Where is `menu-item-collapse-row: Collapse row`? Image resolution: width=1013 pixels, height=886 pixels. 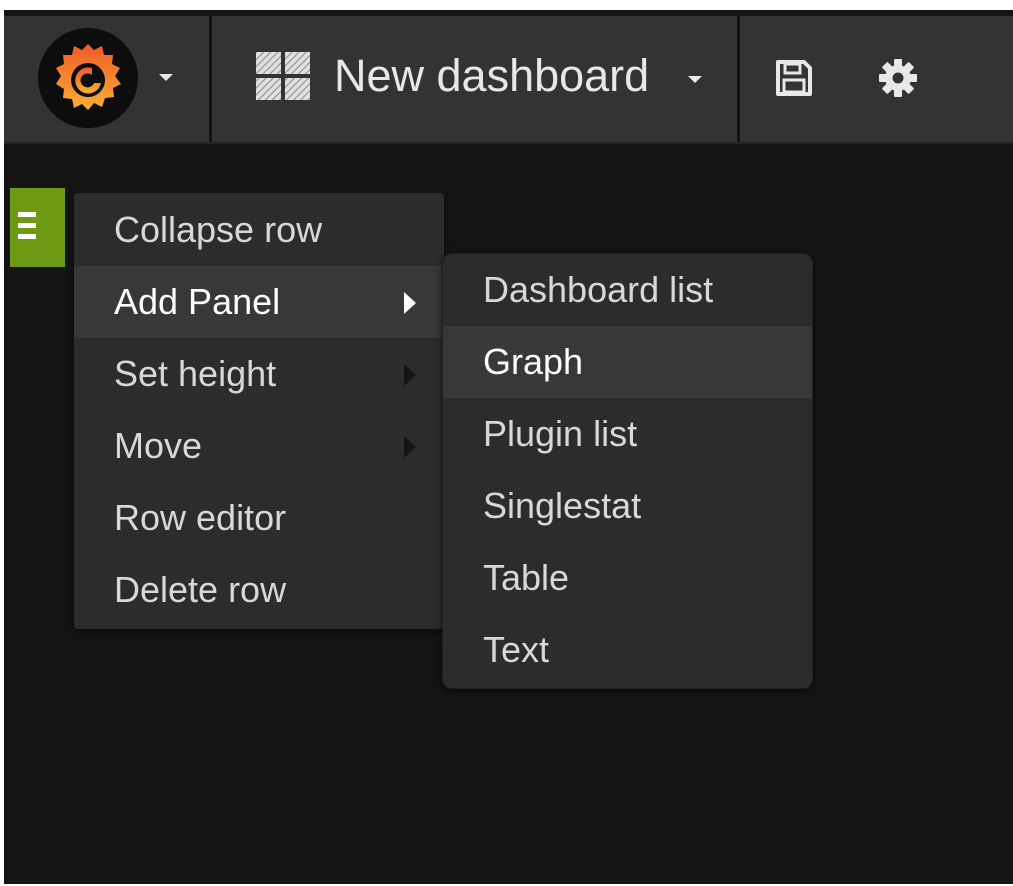 menu-item-collapse-row: Collapse row is located at coordinates (259, 230).